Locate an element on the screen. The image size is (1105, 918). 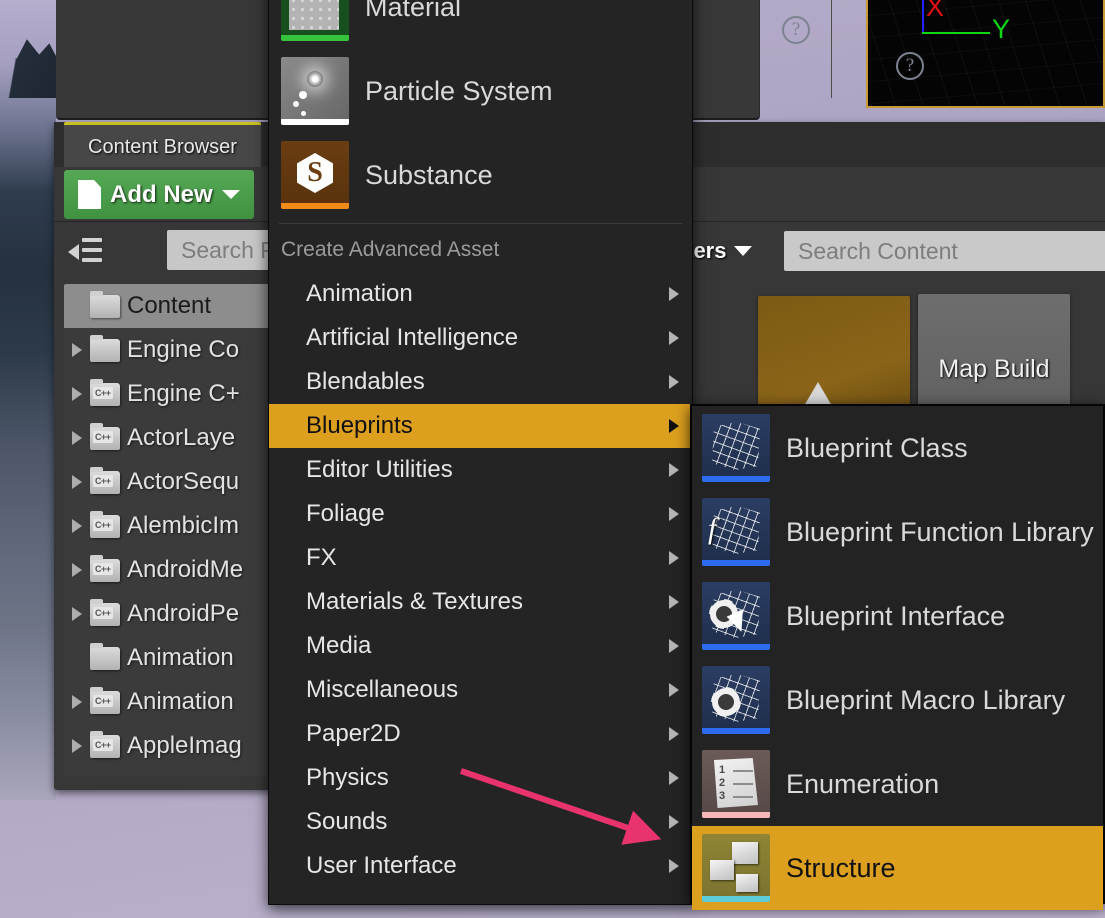
submenu-item-label: Blueprint Interface is located at coordinates (896, 615).